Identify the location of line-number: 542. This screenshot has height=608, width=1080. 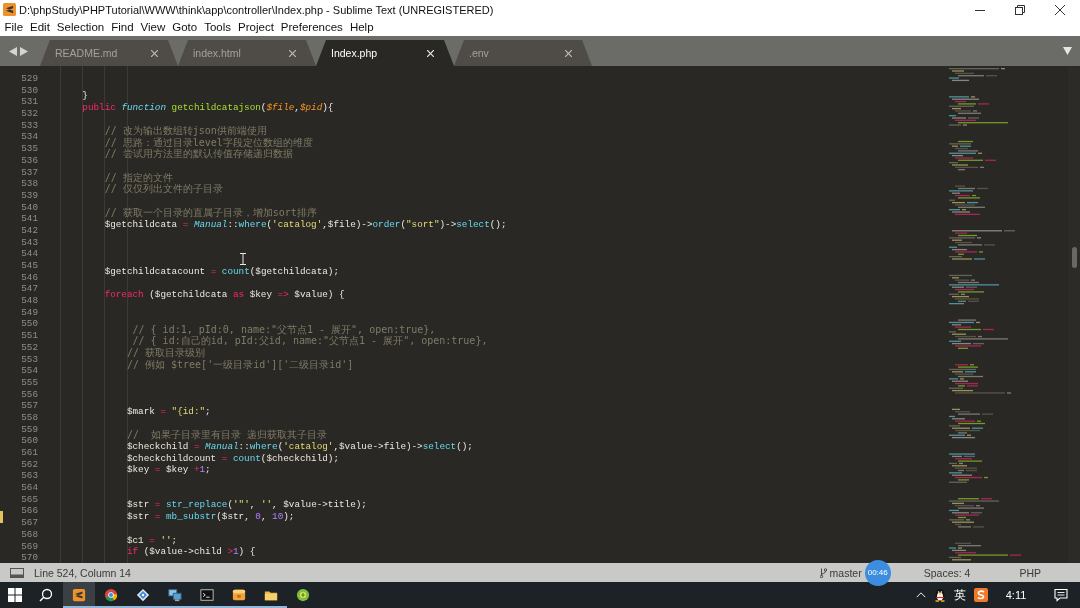
(29, 230).